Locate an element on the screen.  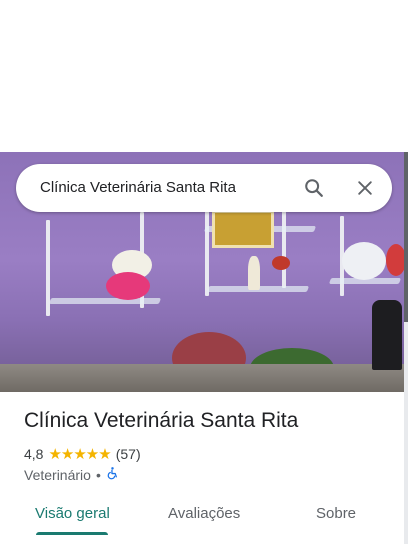
review-count: (57) is located at coordinates (128, 454).